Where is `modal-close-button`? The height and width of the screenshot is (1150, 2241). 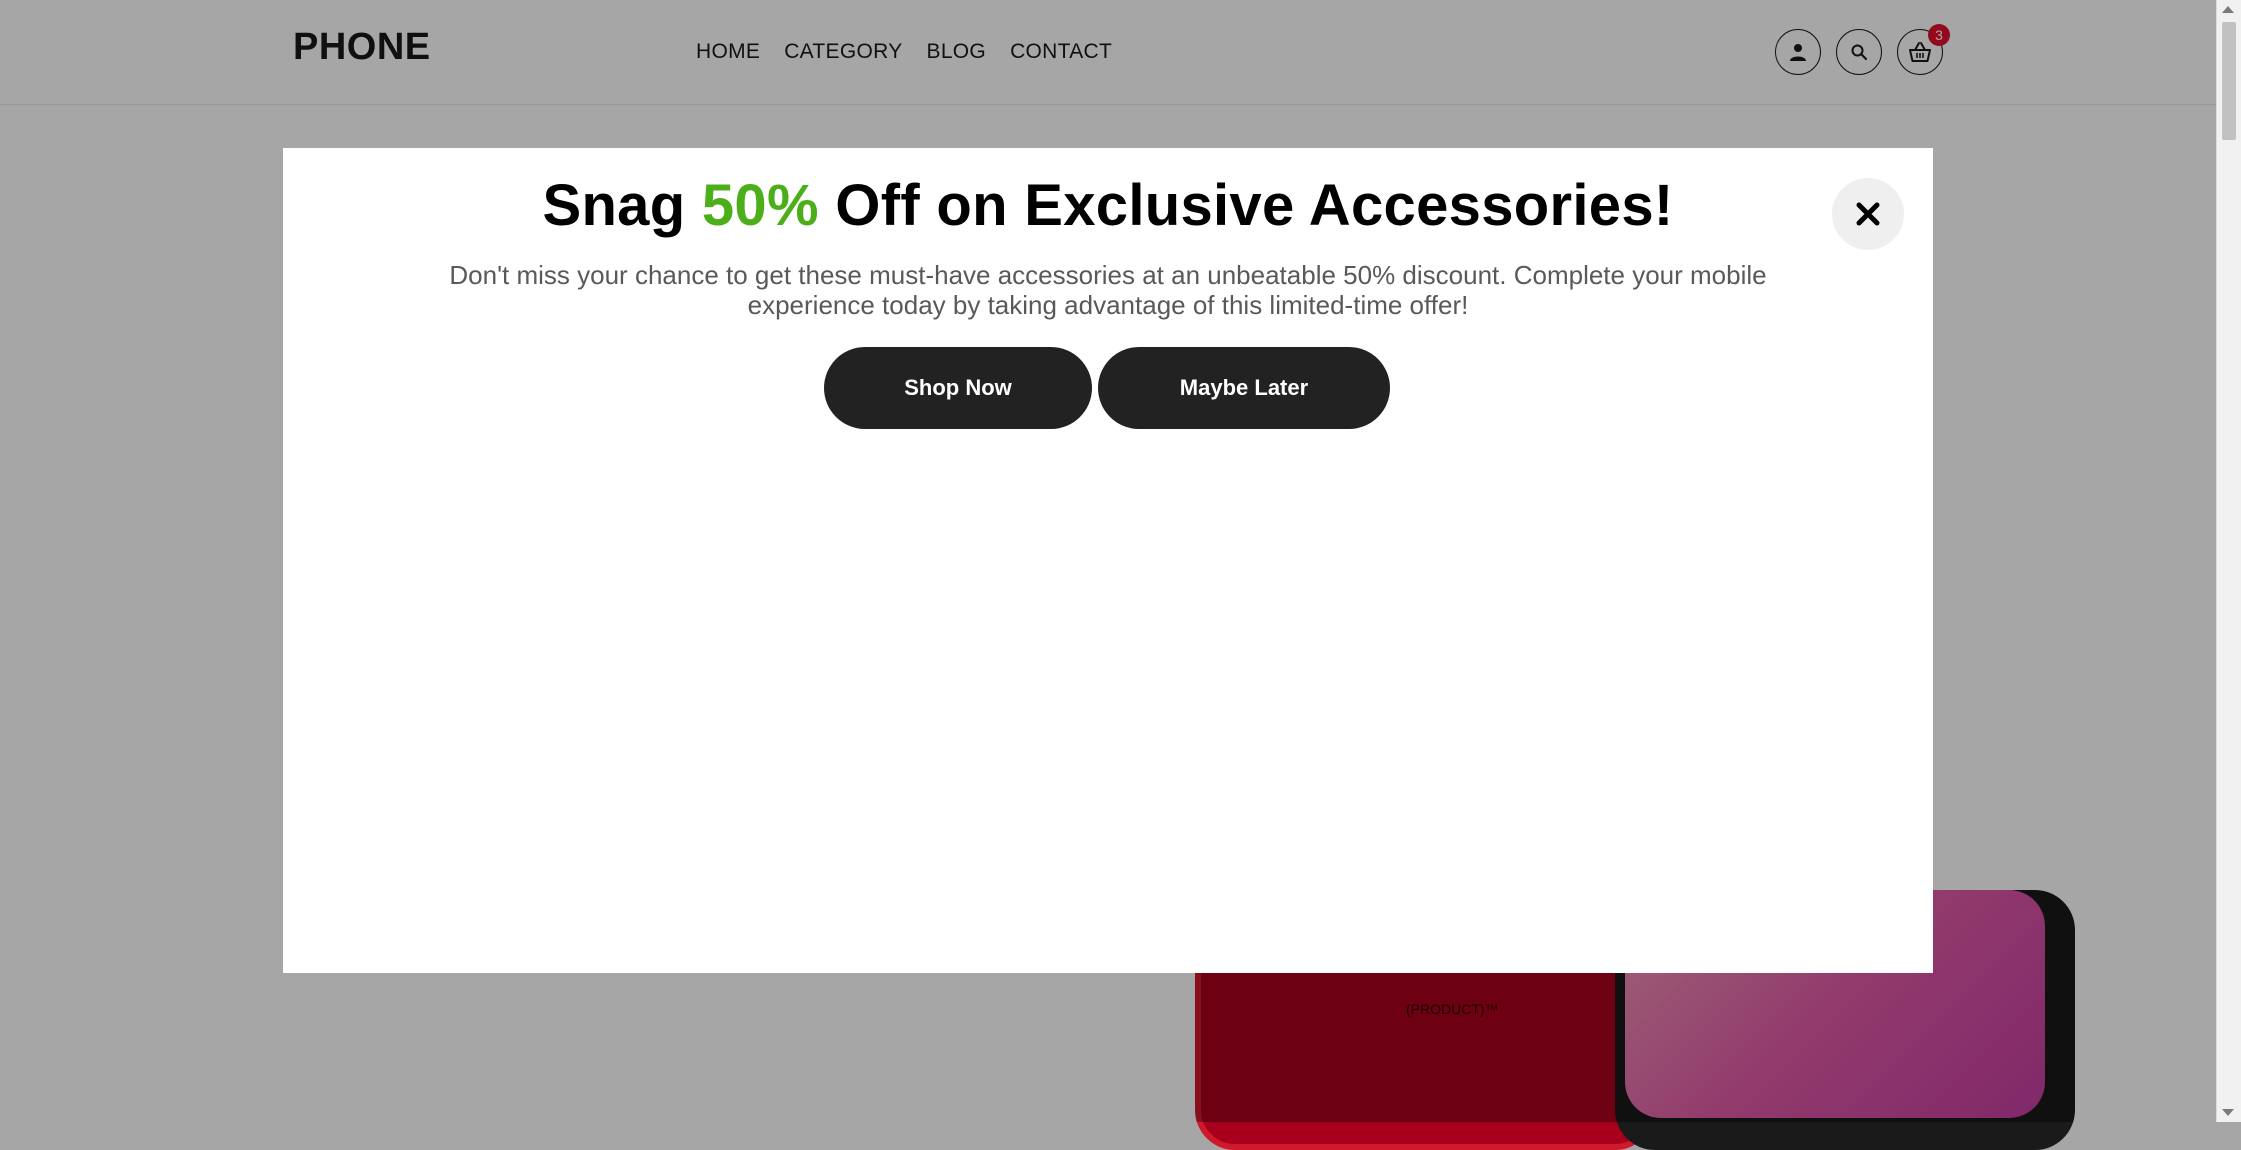 modal-close-button is located at coordinates (1868, 214).